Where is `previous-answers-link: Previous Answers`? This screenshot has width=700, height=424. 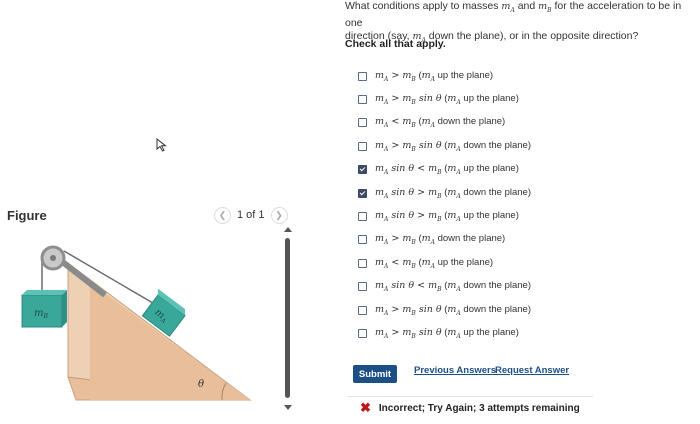 previous-answers-link: Previous Answers is located at coordinates (455, 370).